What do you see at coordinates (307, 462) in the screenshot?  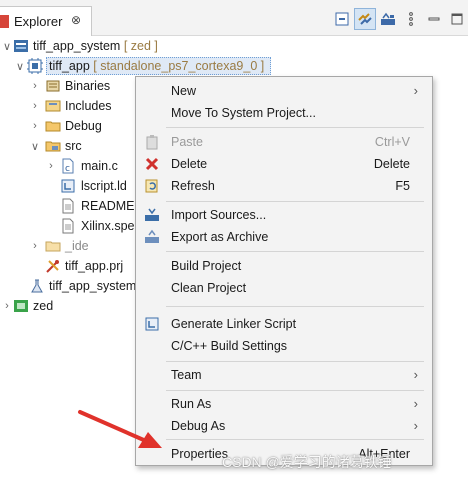 I see `watermark: CSDN @爱学习的诸葛铁锤` at bounding box center [307, 462].